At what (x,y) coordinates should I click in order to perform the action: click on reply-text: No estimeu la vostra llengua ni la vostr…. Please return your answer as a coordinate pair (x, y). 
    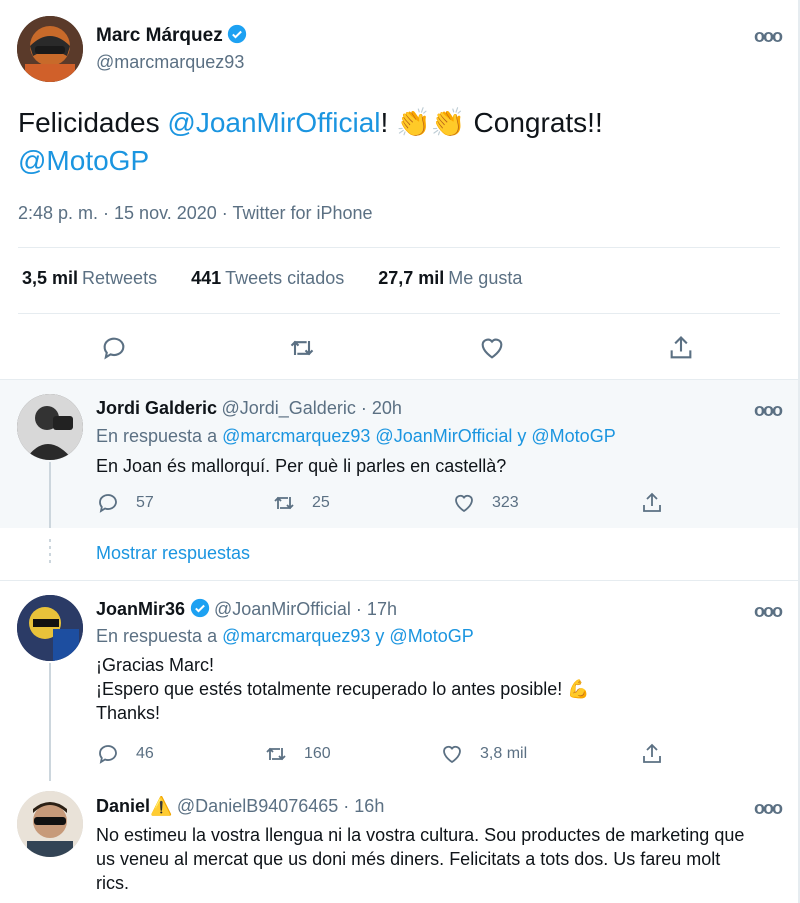
    Looking at the image, I should click on (420, 859).